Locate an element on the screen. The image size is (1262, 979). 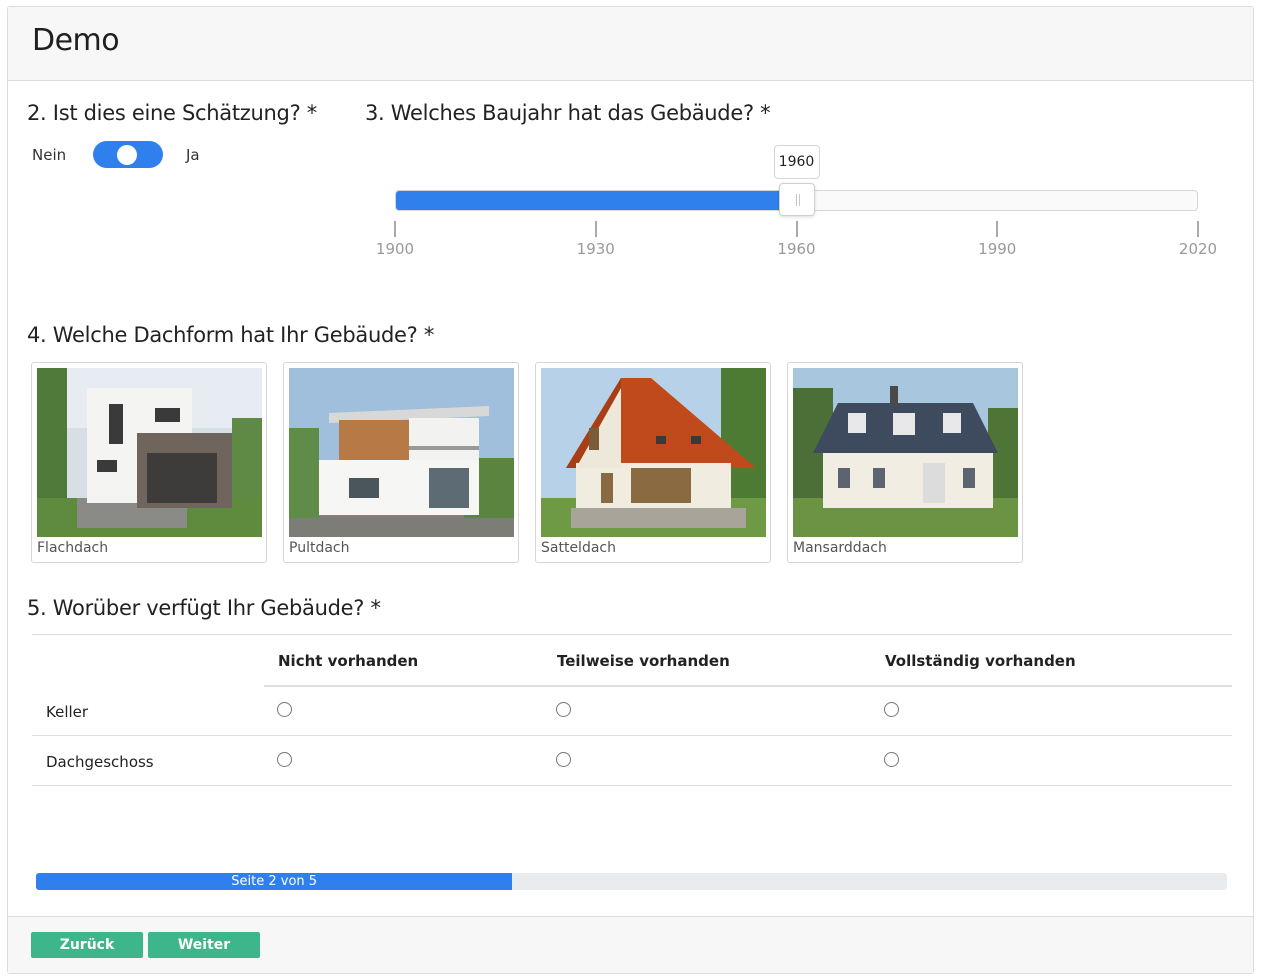
toggle-on-label: Ja is located at coordinates (193, 155).